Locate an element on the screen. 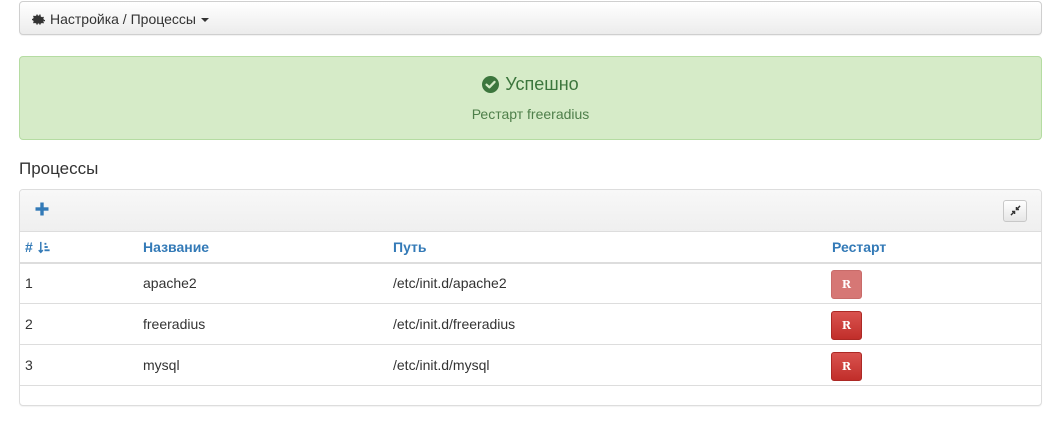 This screenshot has width=1060, height=433. row-num: 1 is located at coordinates (29, 283).